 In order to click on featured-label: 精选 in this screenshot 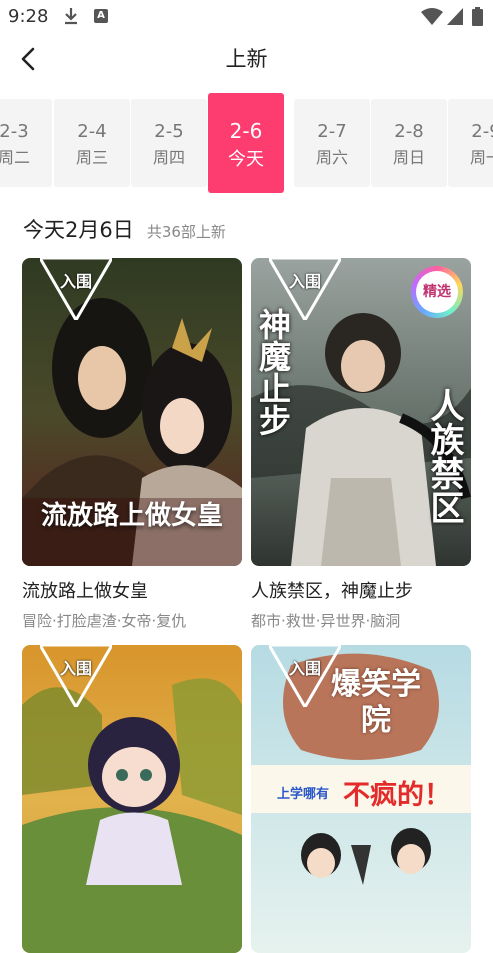, I will do `click(437, 292)`.